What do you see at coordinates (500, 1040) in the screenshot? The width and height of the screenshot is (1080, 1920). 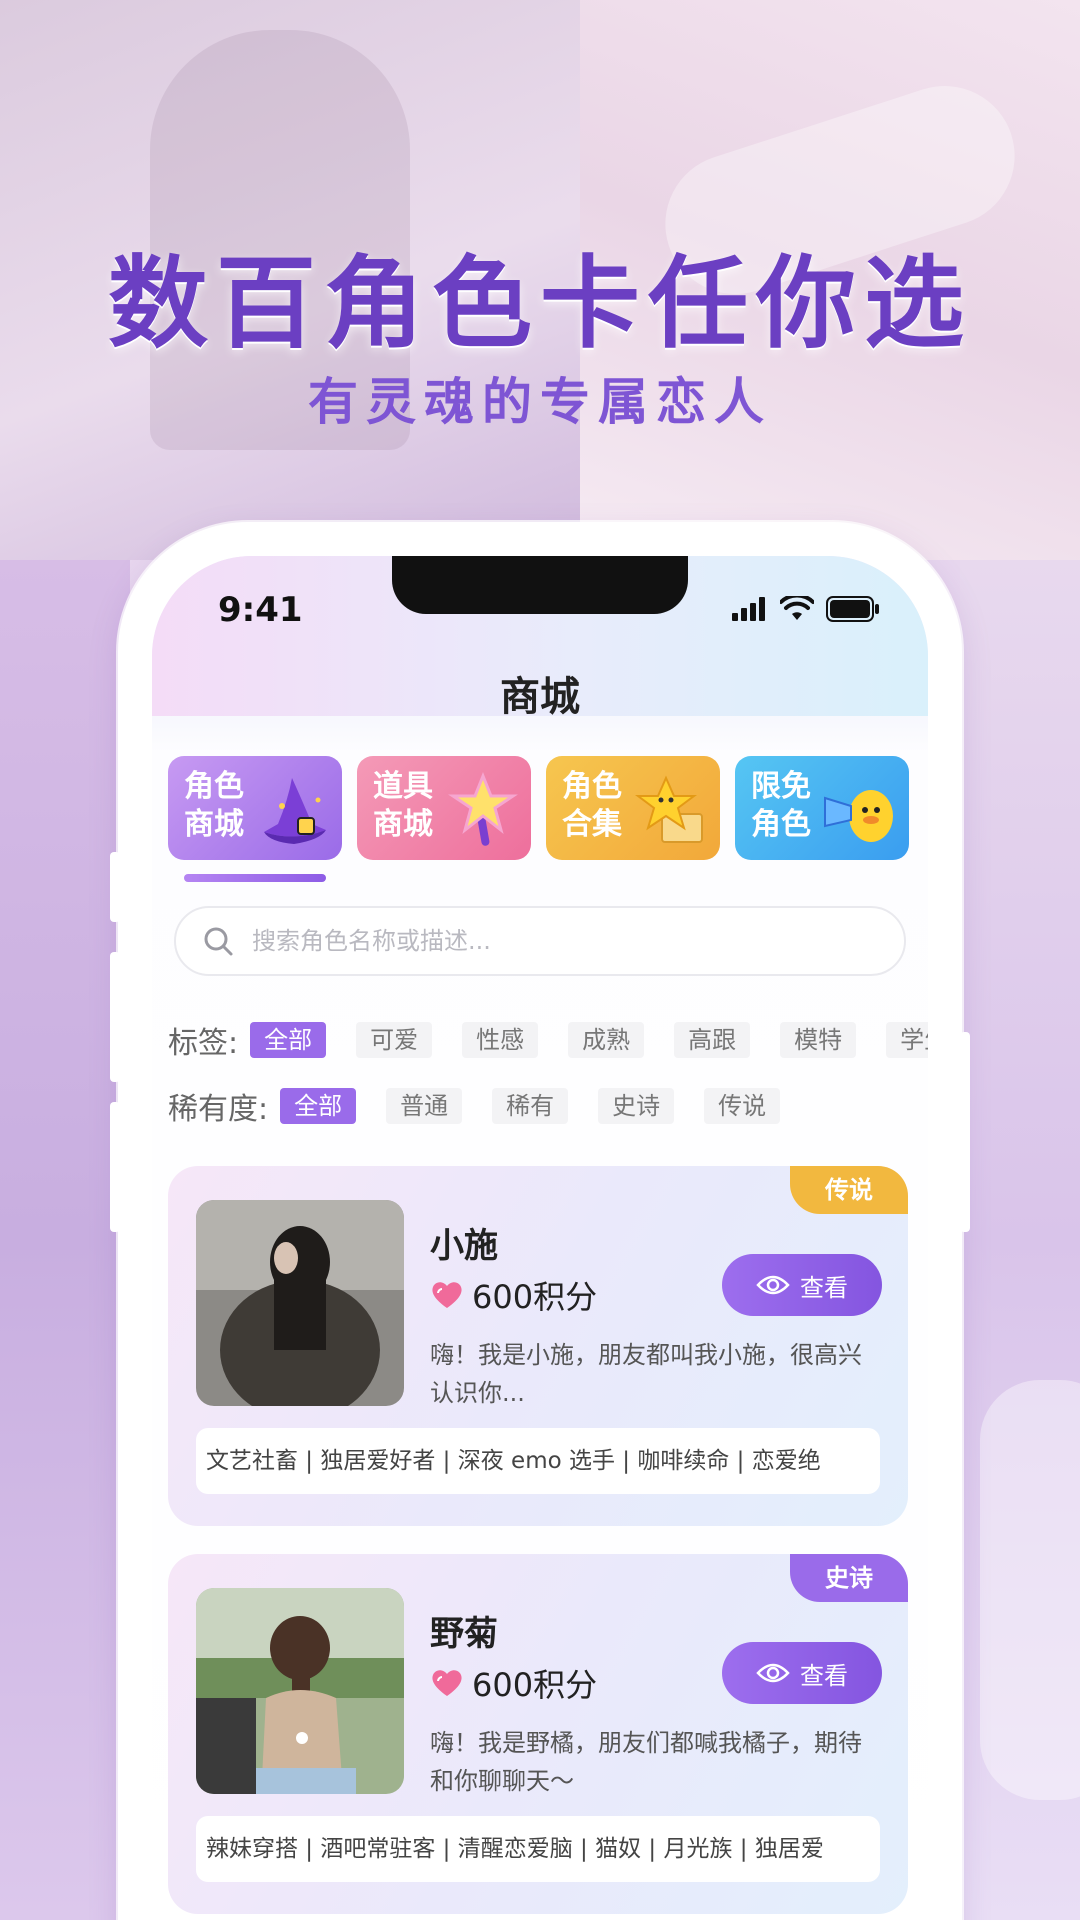 I see `tag-chip-sexy: 性感` at bounding box center [500, 1040].